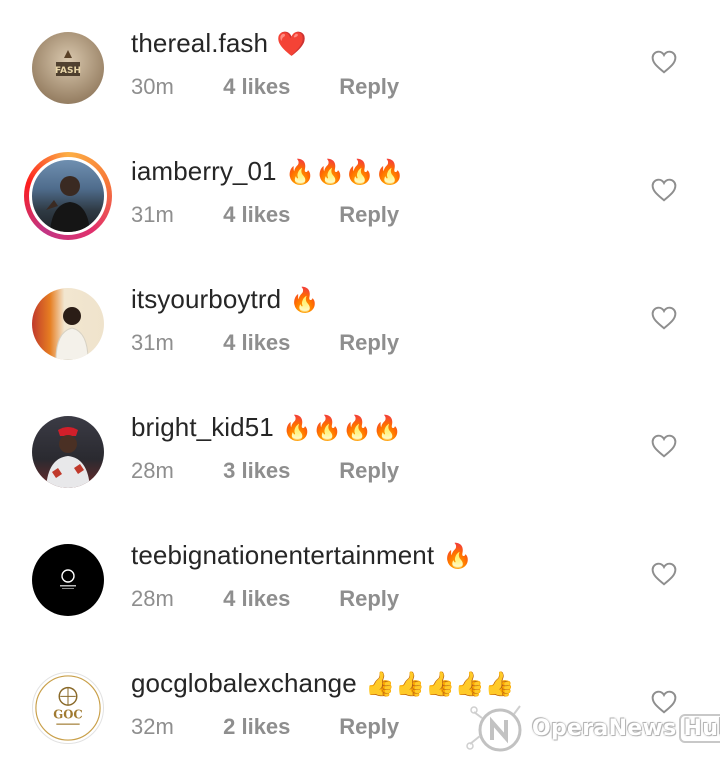  I want to click on operanews-logo-icon, so click(494, 728).